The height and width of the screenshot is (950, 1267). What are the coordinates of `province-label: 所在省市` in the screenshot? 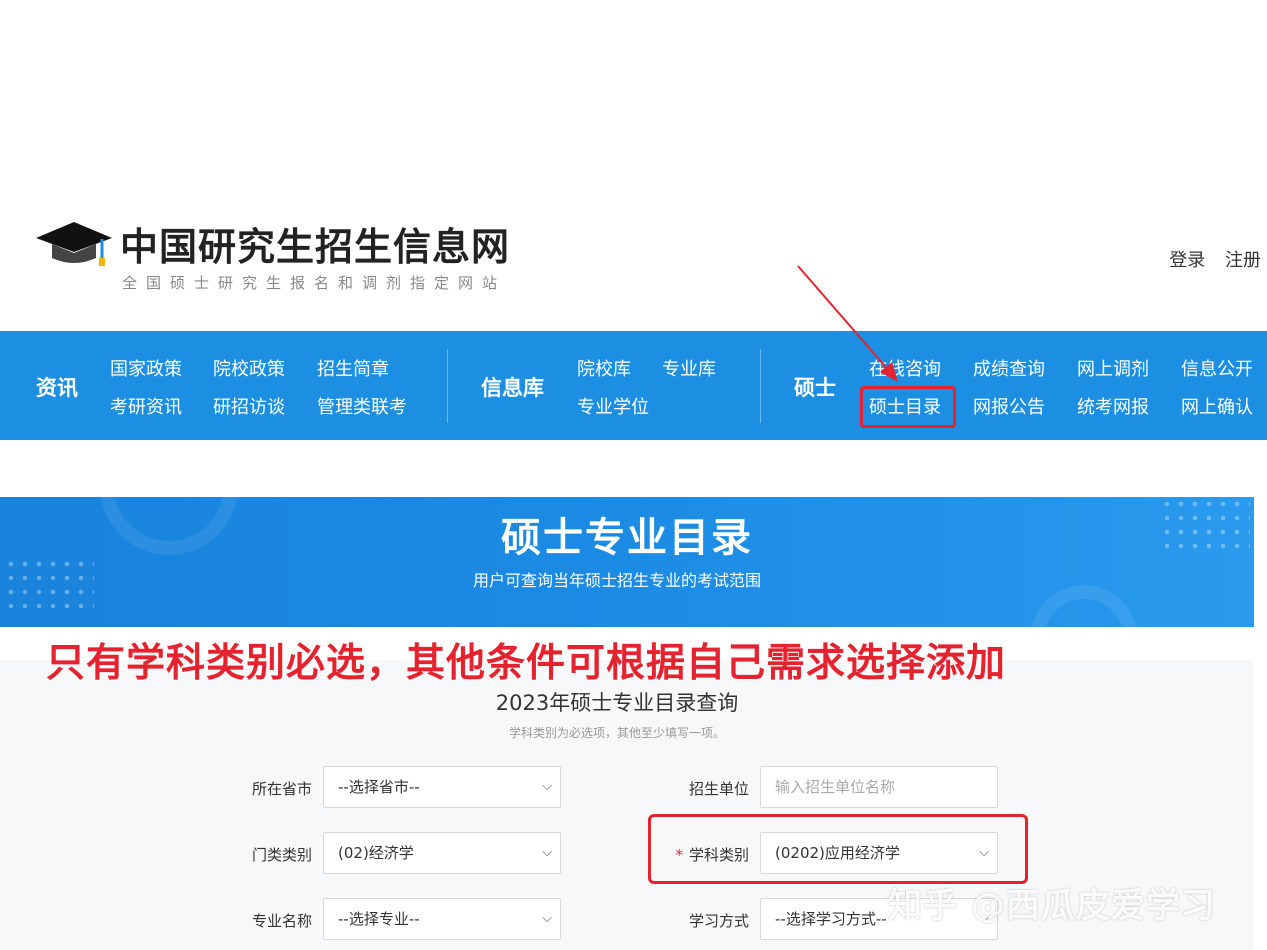 It's located at (281, 789).